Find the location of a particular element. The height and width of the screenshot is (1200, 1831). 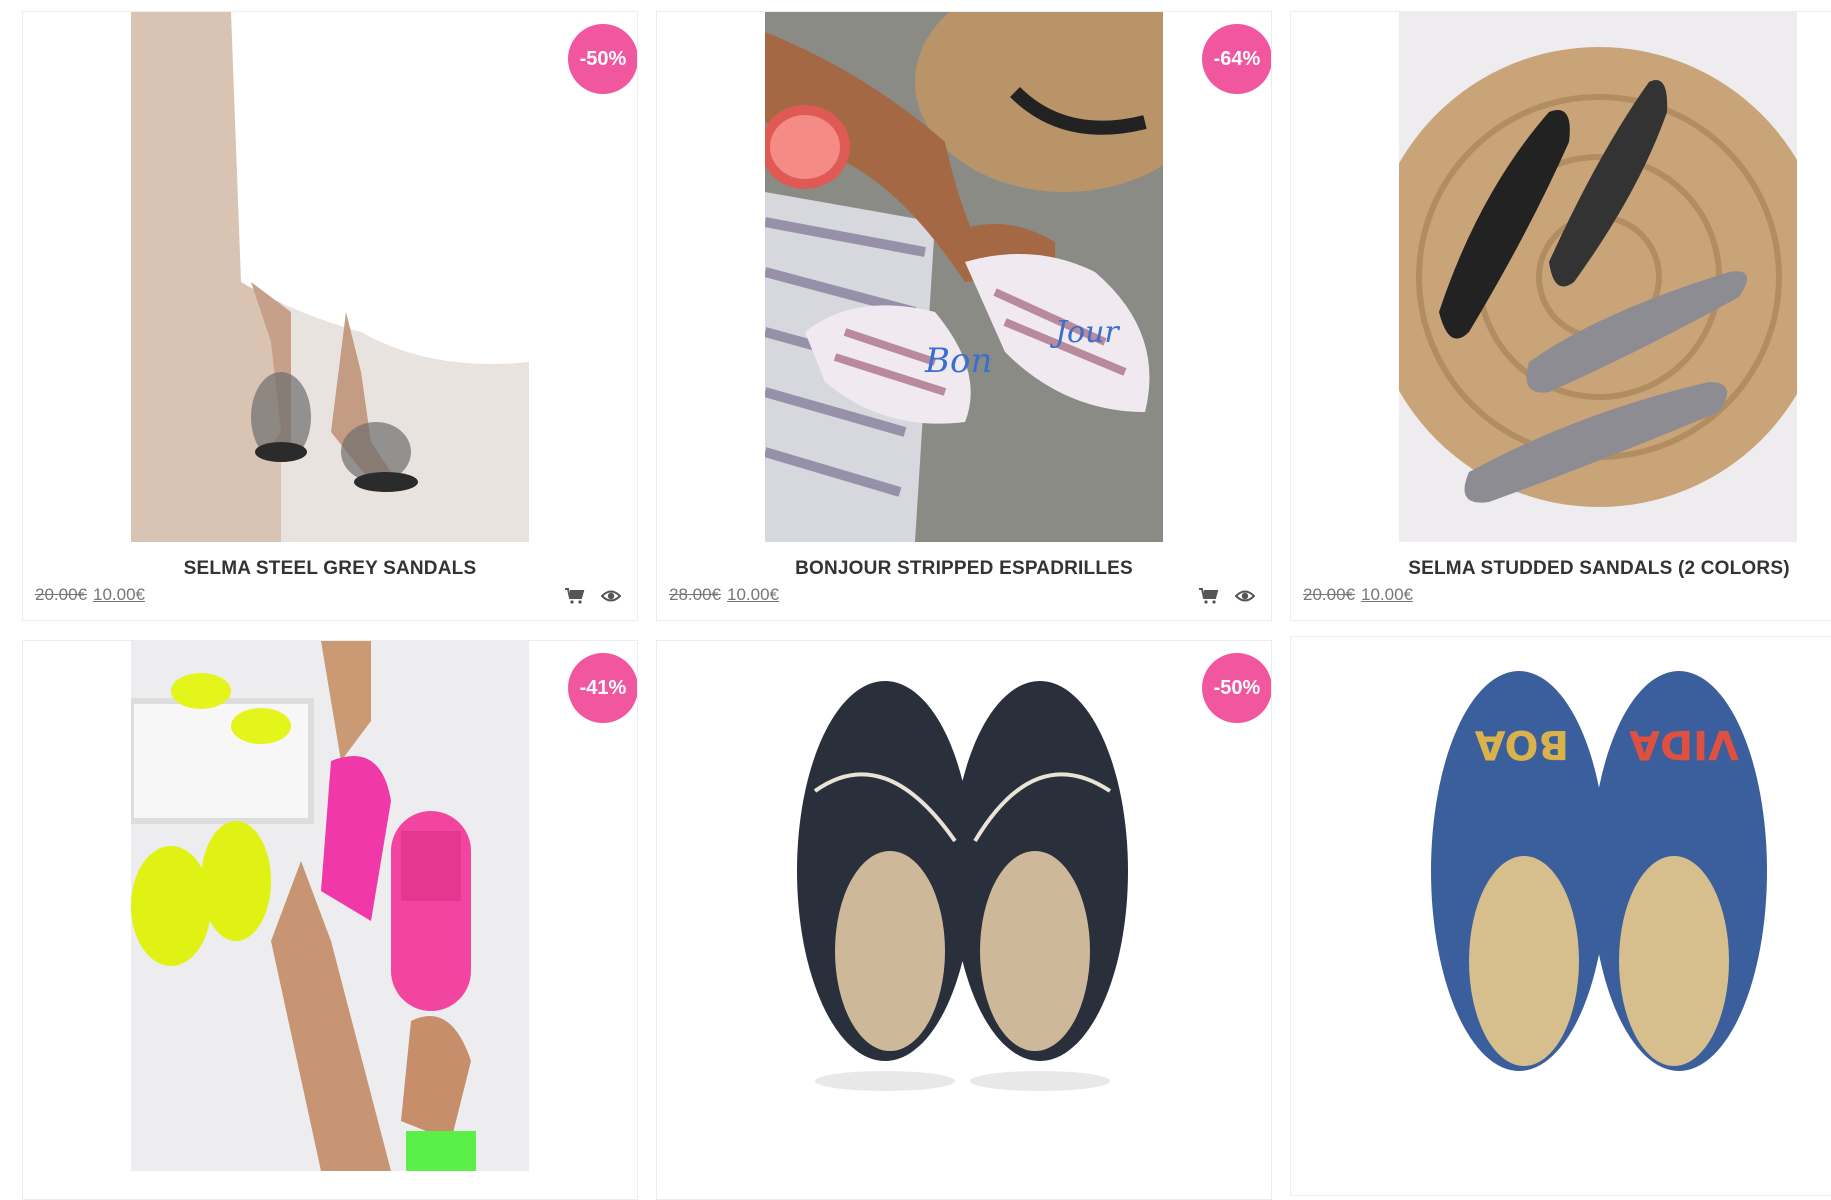

product-image-selma-studded is located at coordinates (1598, 277).